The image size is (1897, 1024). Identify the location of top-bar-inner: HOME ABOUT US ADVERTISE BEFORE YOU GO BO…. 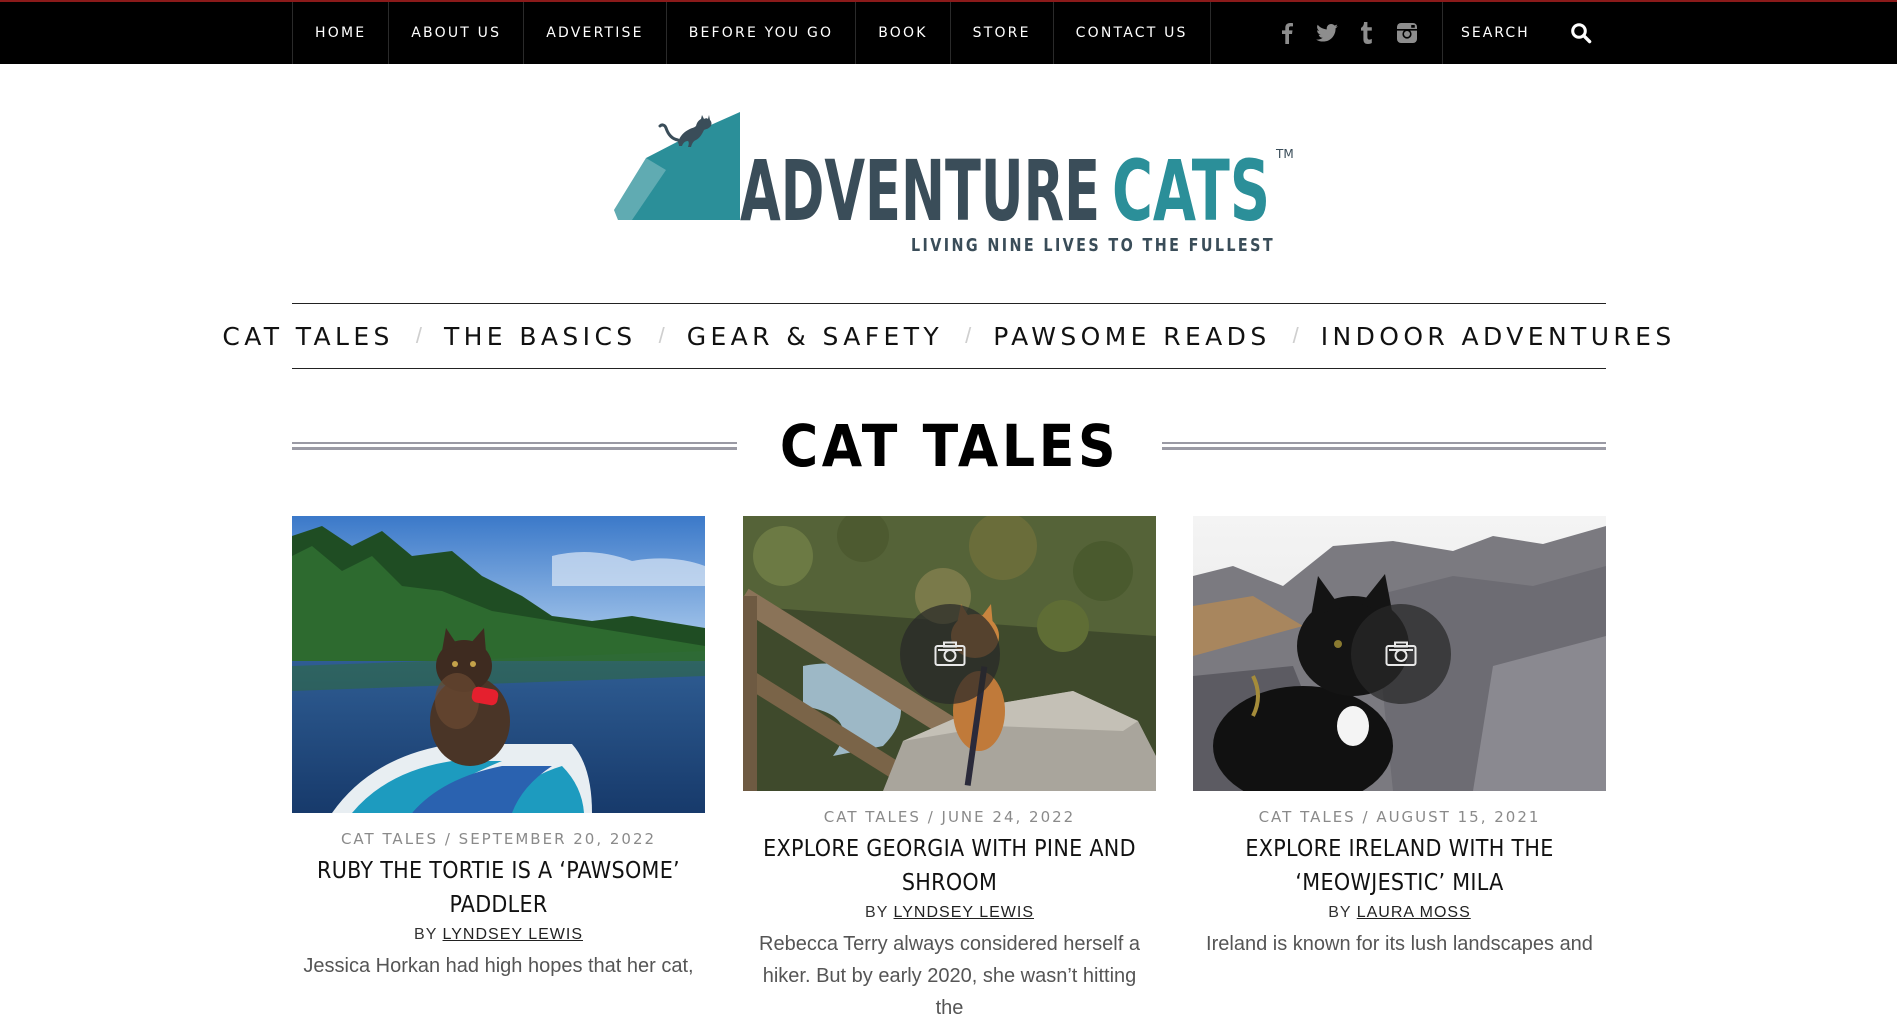
(949, 33).